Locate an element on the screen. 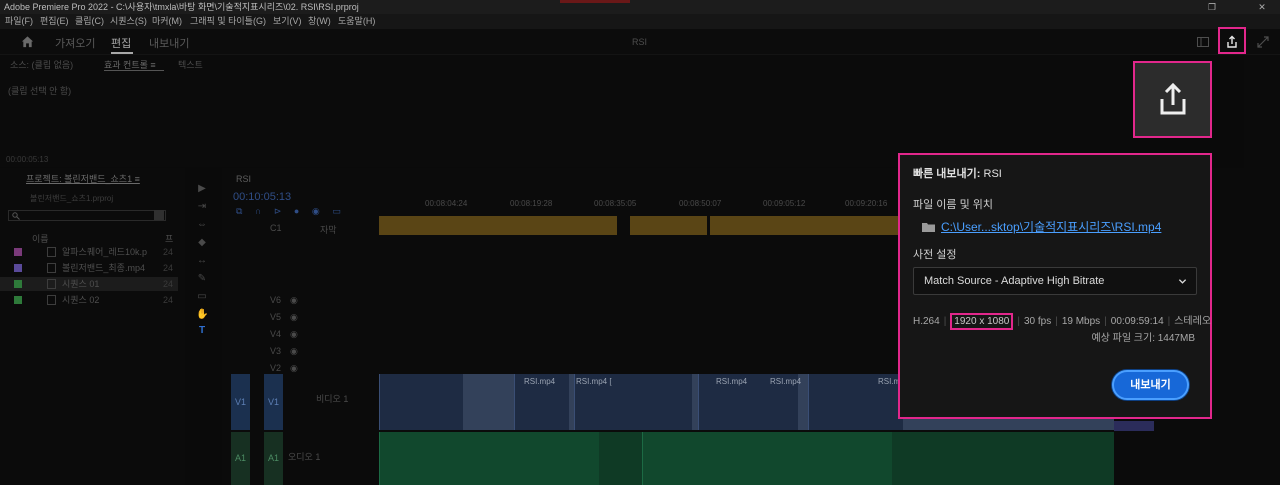  track-label: V4 is located at coordinates (276, 334).